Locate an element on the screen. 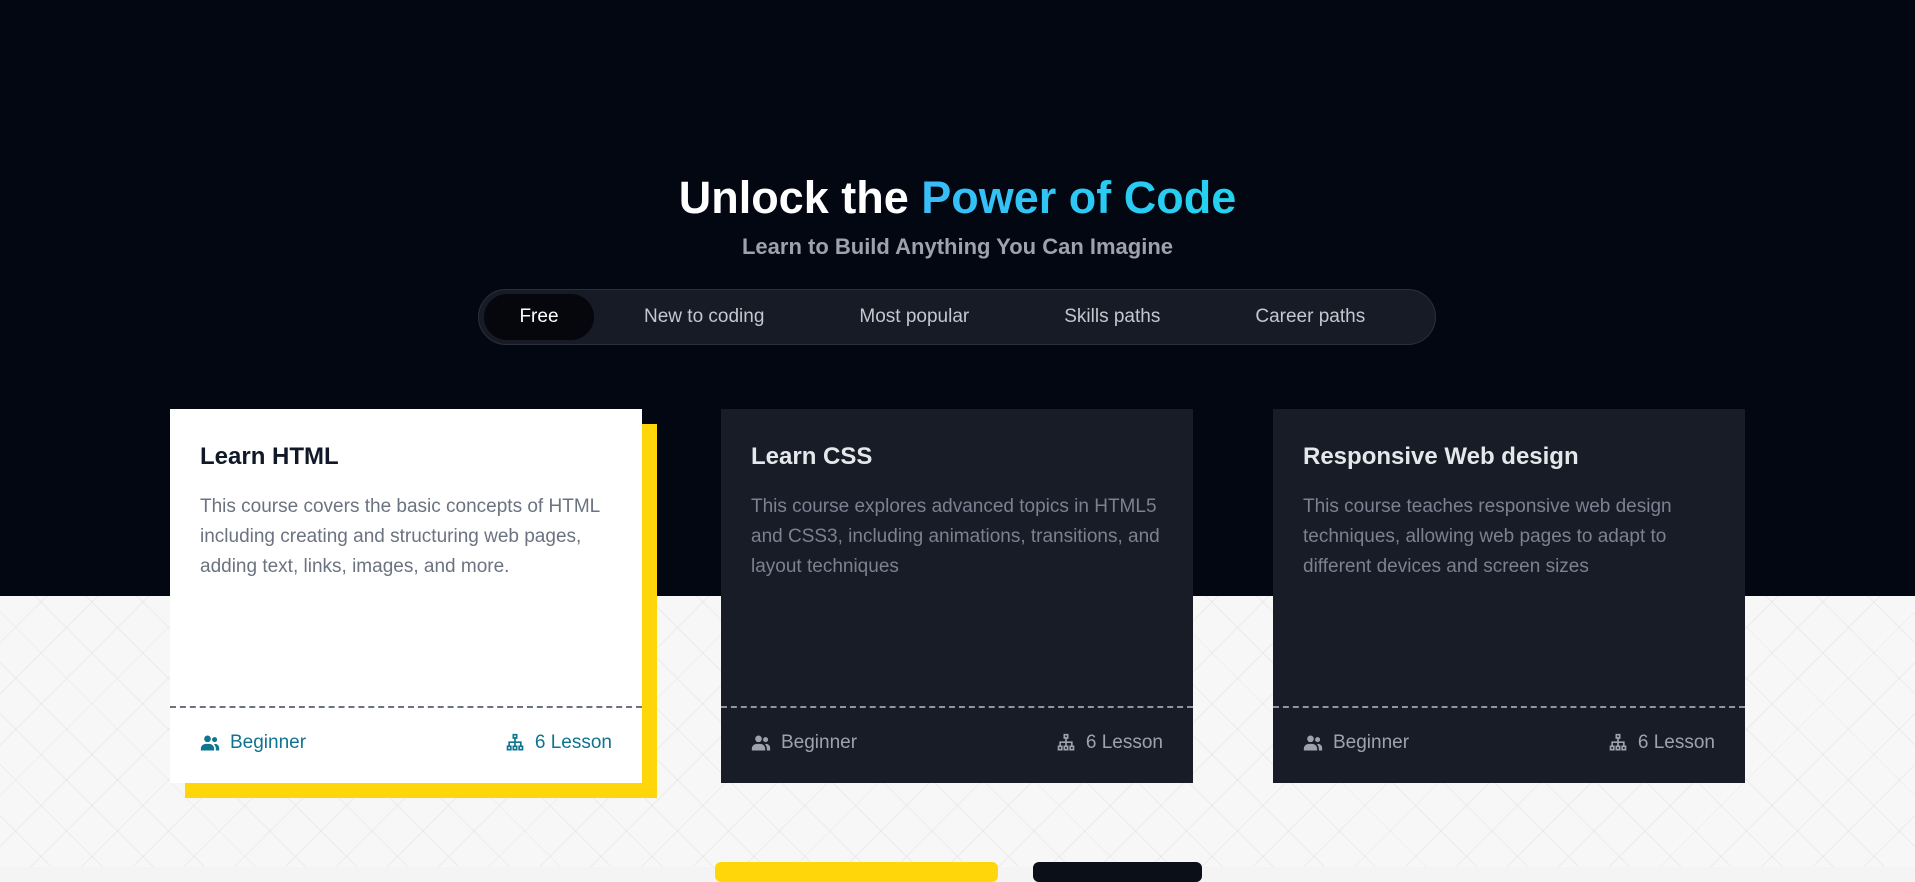 The width and height of the screenshot is (1915, 882). hero-subtitle: Learn to Build Anything You Can Imagine is located at coordinates (957, 246).